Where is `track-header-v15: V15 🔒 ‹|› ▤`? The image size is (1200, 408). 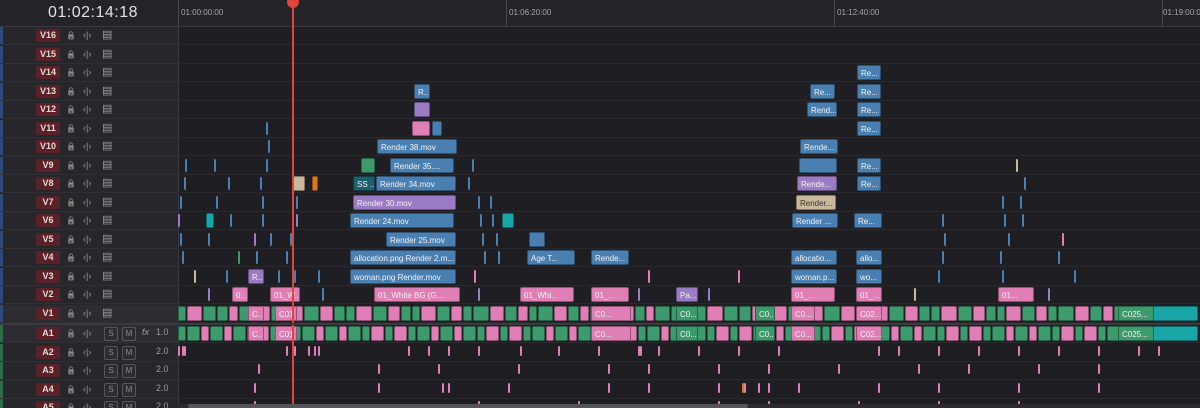 track-header-v15: V15 🔒 ‹|› ▤ is located at coordinates (89, 54).